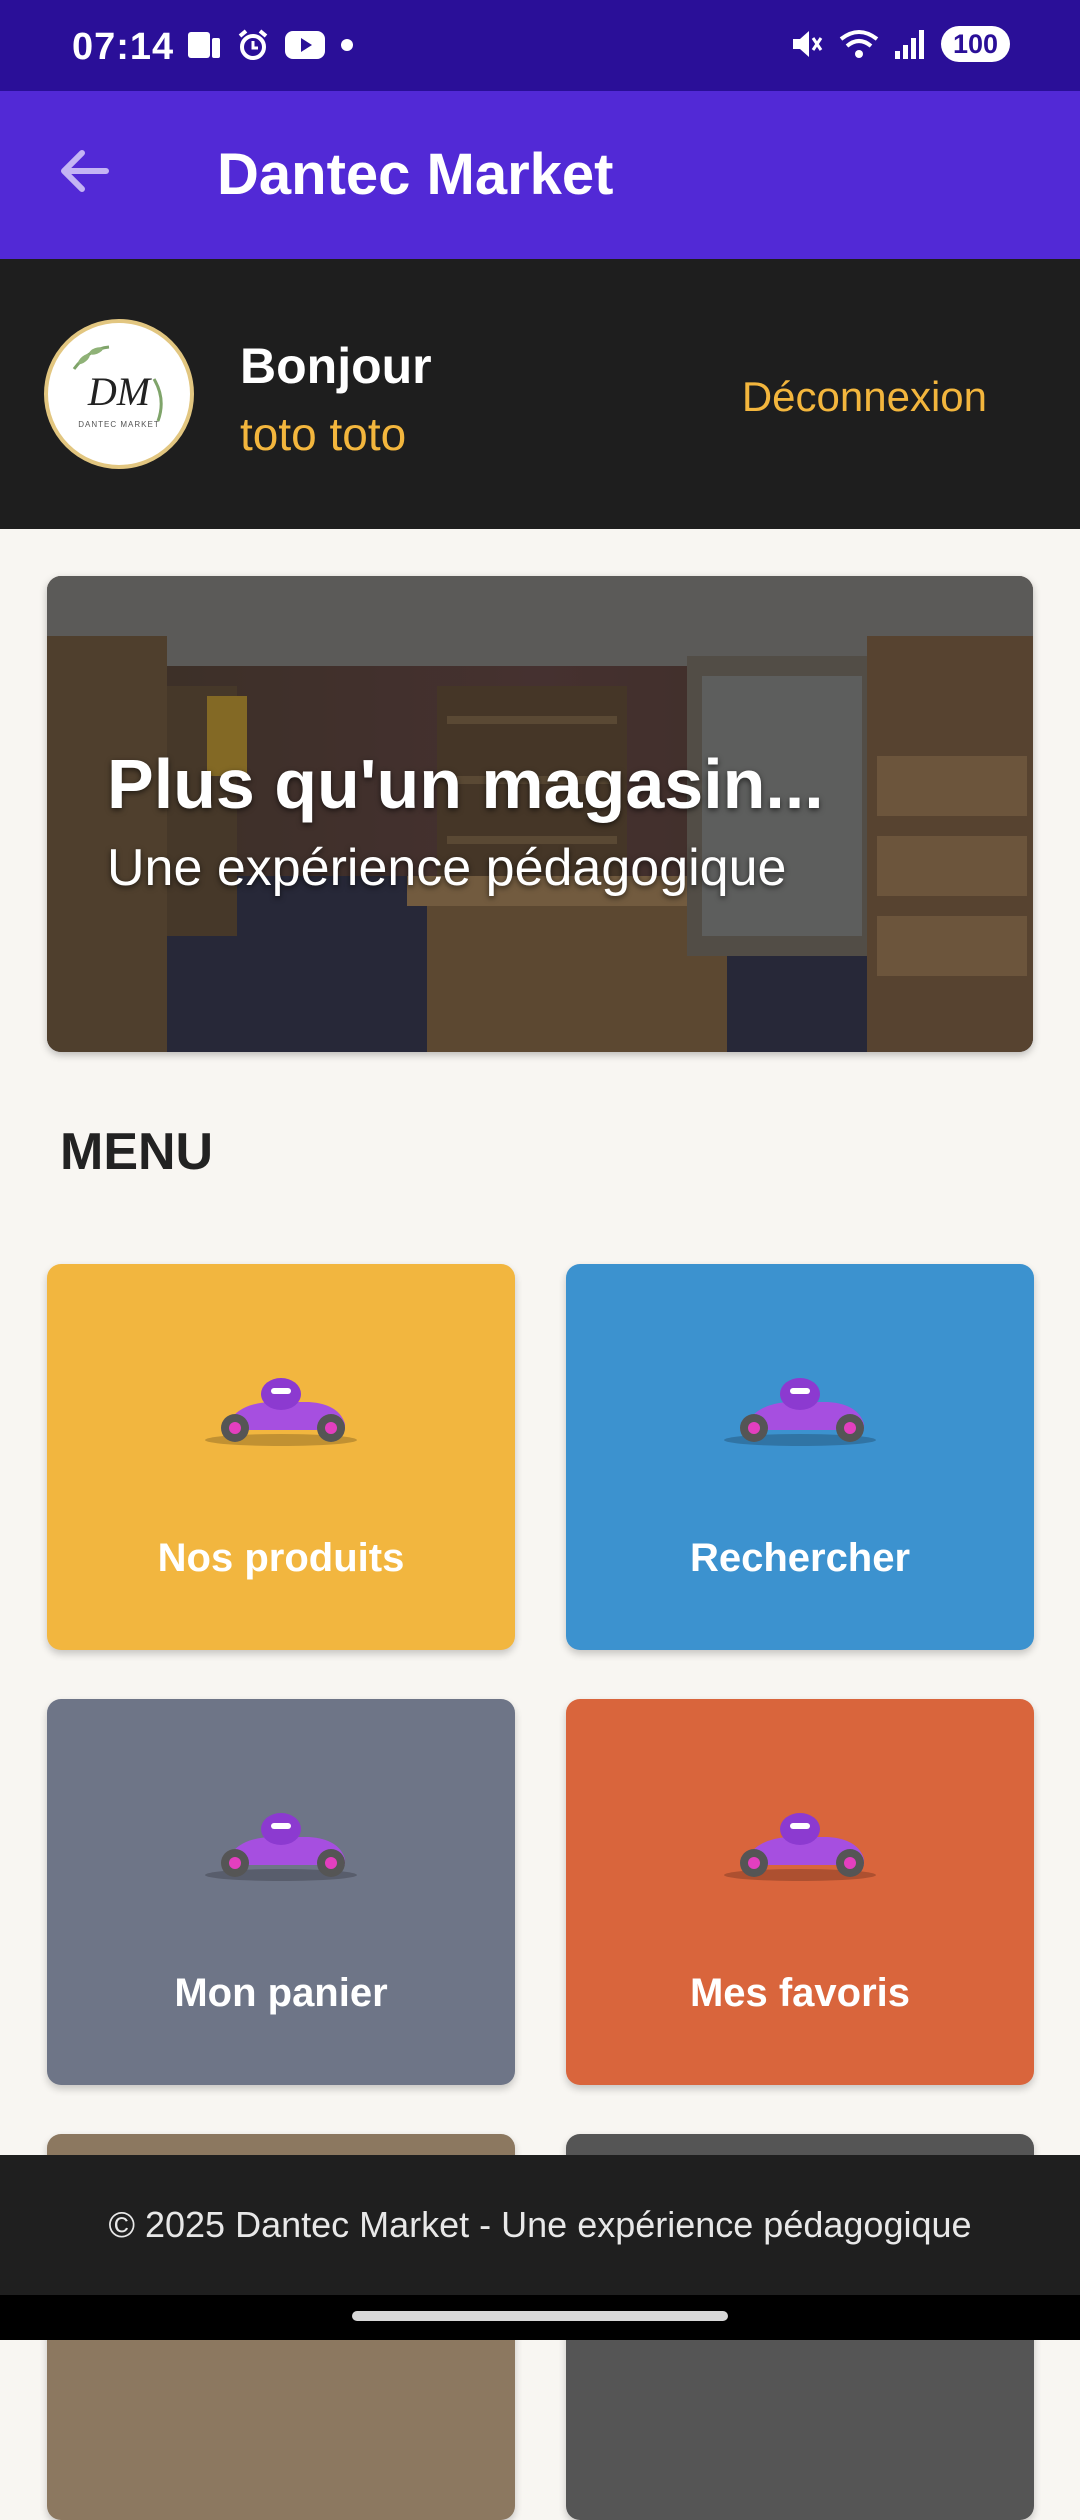 This screenshot has height=2520, width=1080. Describe the element at coordinates (800, 1892) in the screenshot. I see `tile-mes-favoris: Mes favoris` at that location.